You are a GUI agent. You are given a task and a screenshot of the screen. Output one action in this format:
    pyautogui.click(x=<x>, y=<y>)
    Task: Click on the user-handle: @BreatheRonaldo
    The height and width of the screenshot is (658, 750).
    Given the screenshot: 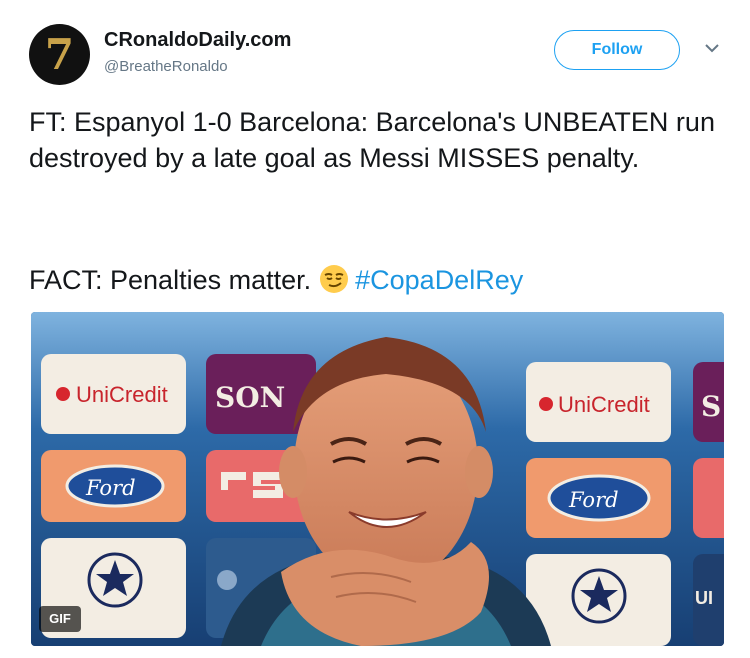 What is the action you would take?
    pyautogui.click(x=166, y=66)
    